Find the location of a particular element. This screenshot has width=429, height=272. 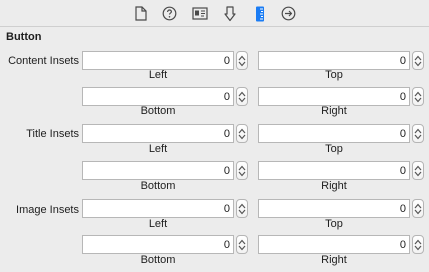

title-insets-label: Title Insets is located at coordinates (52, 134).